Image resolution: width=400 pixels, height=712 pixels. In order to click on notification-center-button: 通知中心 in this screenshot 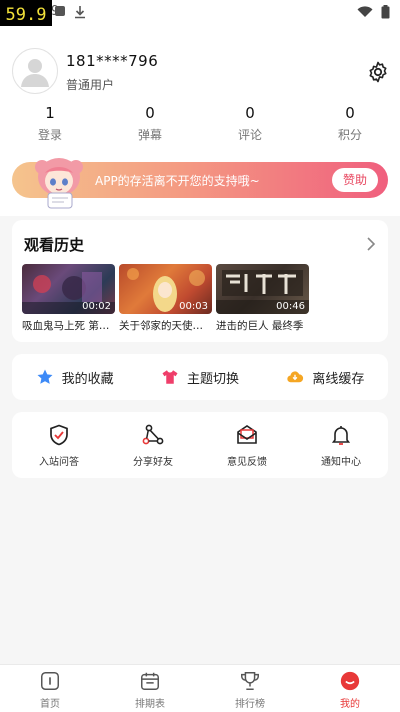, I will do `click(341, 445)`.